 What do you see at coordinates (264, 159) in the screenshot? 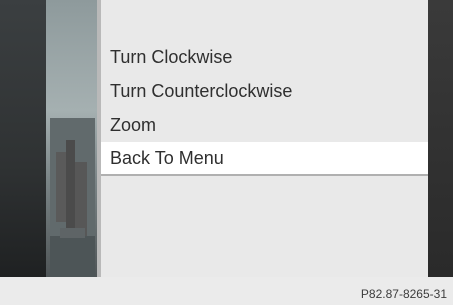
I see `menu-item-back-to-menu: Back To Menu` at bounding box center [264, 159].